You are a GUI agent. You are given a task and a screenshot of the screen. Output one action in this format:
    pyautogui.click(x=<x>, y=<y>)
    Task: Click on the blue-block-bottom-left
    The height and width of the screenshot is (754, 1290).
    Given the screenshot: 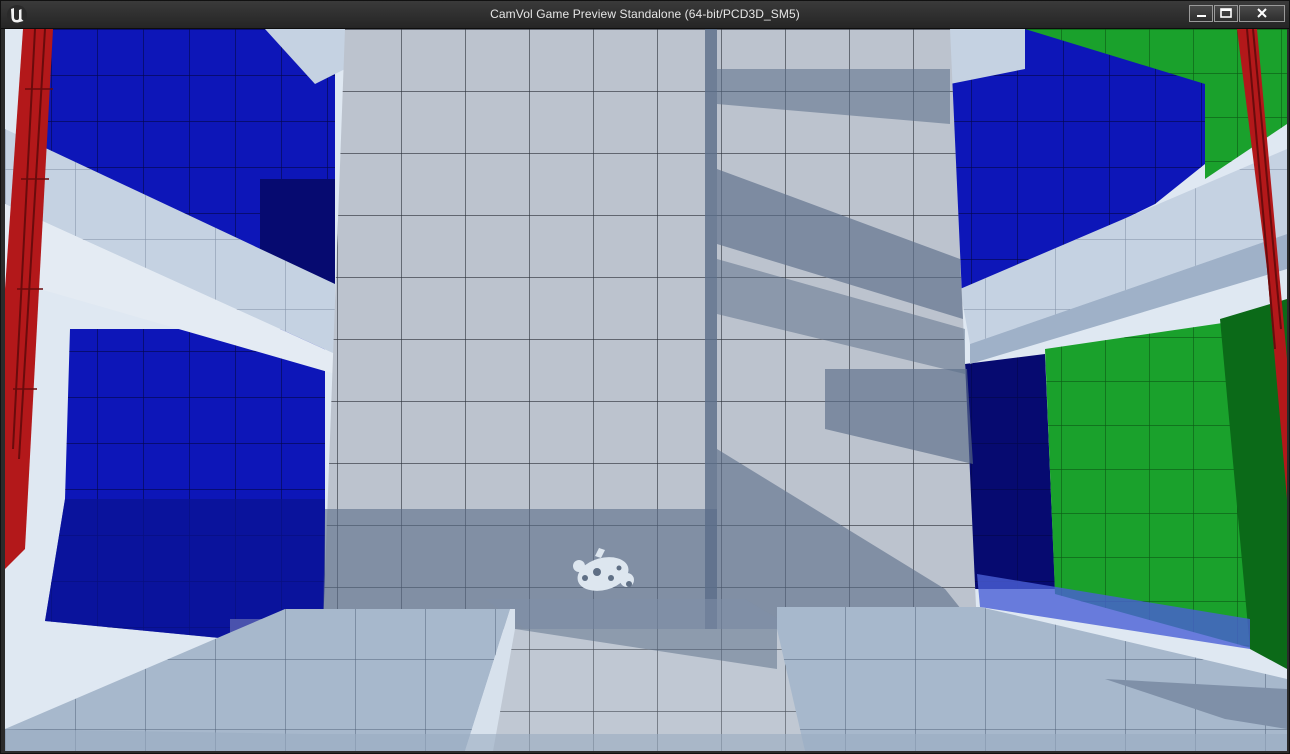 What is the action you would take?
    pyautogui.click(x=185, y=484)
    